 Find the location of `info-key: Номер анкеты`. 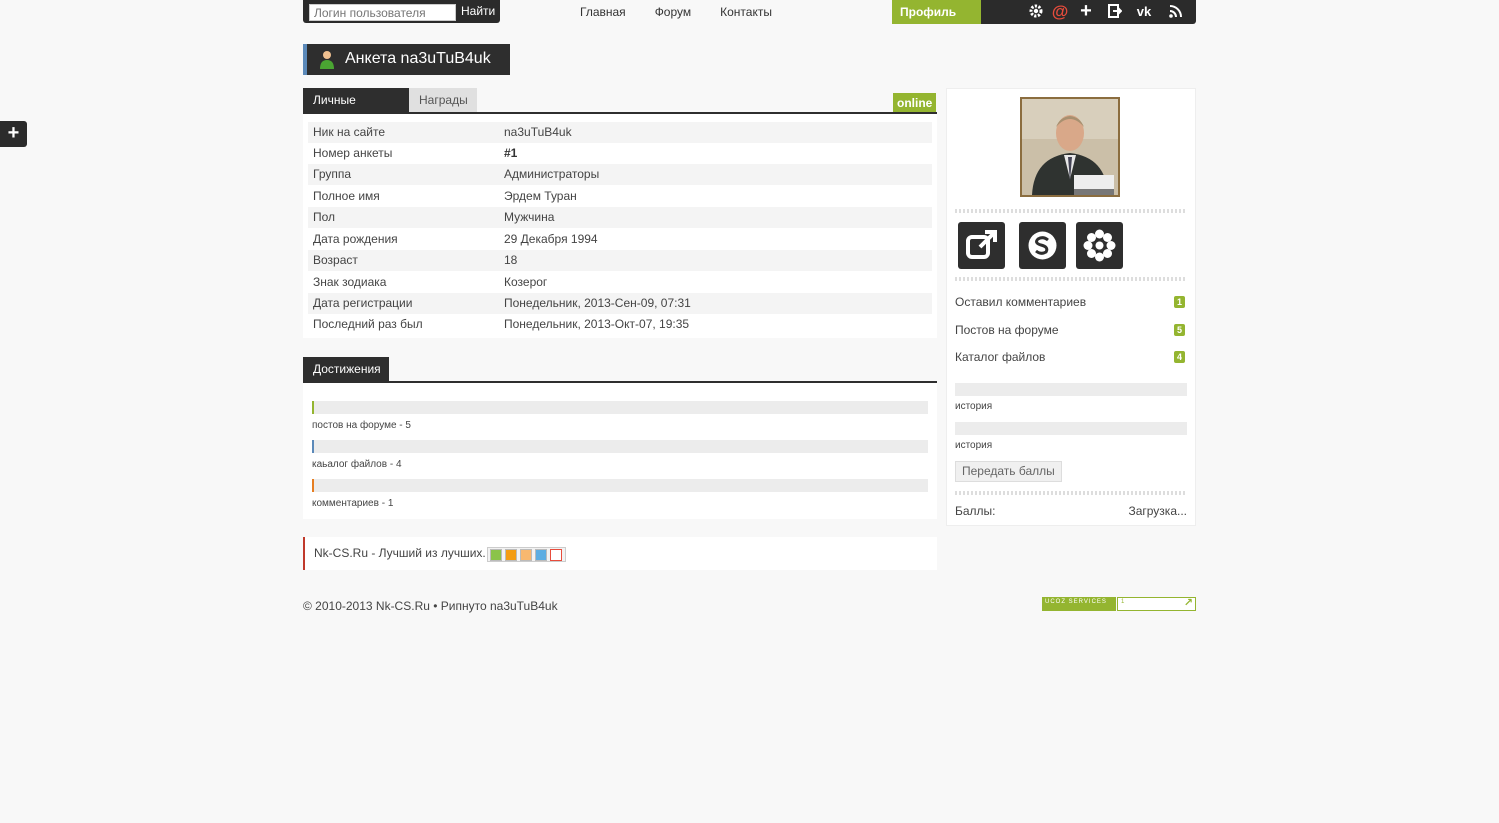

info-key: Номер анкеты is located at coordinates (353, 153).